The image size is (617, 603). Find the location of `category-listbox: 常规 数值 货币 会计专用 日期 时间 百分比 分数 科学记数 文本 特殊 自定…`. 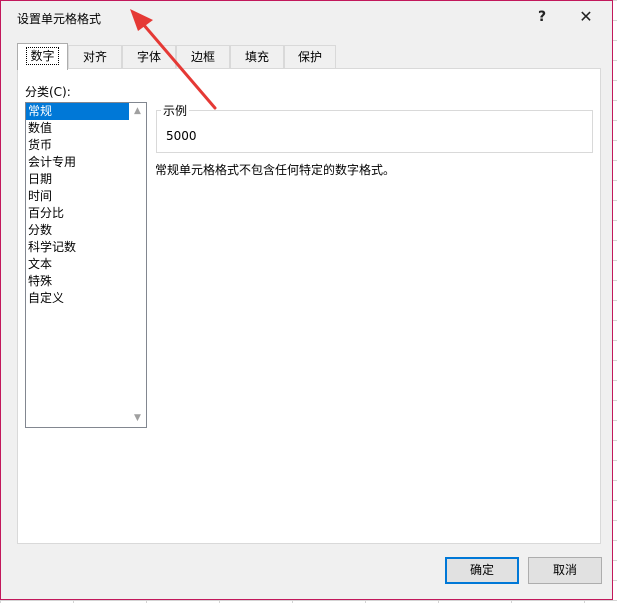

category-listbox: 常规 数值 货币 会计专用 日期 时间 百分比 分数 科学记数 文本 特殊 自定… is located at coordinates (86, 265).